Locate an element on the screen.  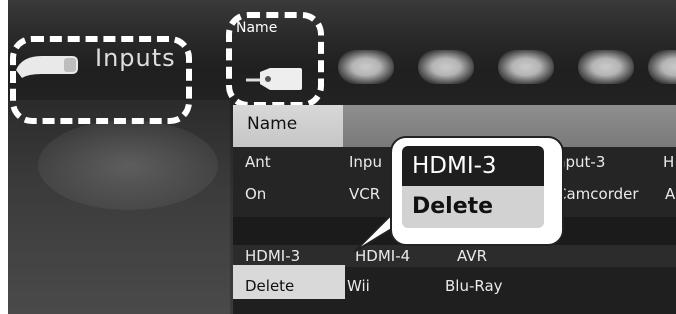
grid-cell-vcr: VCR is located at coordinates (364, 194).